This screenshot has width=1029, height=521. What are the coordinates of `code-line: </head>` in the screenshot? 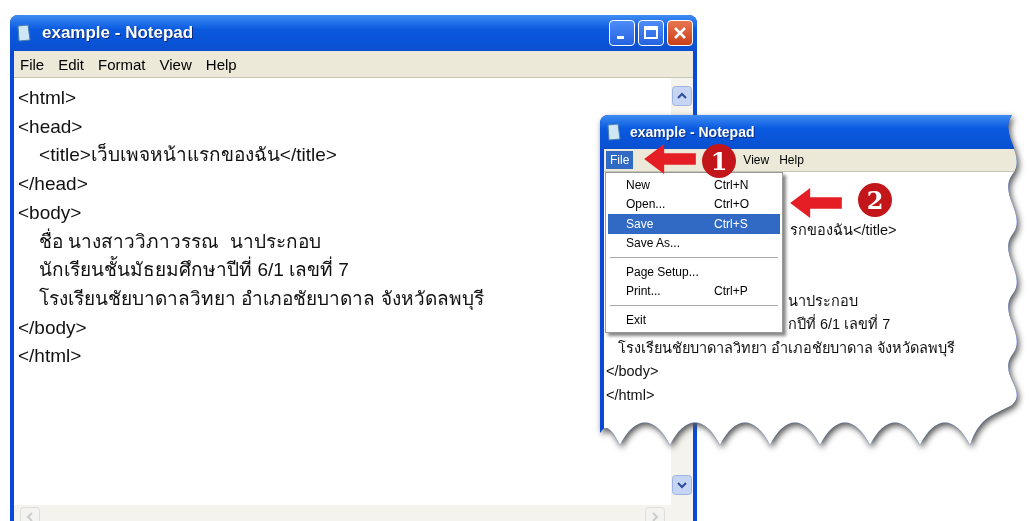 It's located at (53, 184).